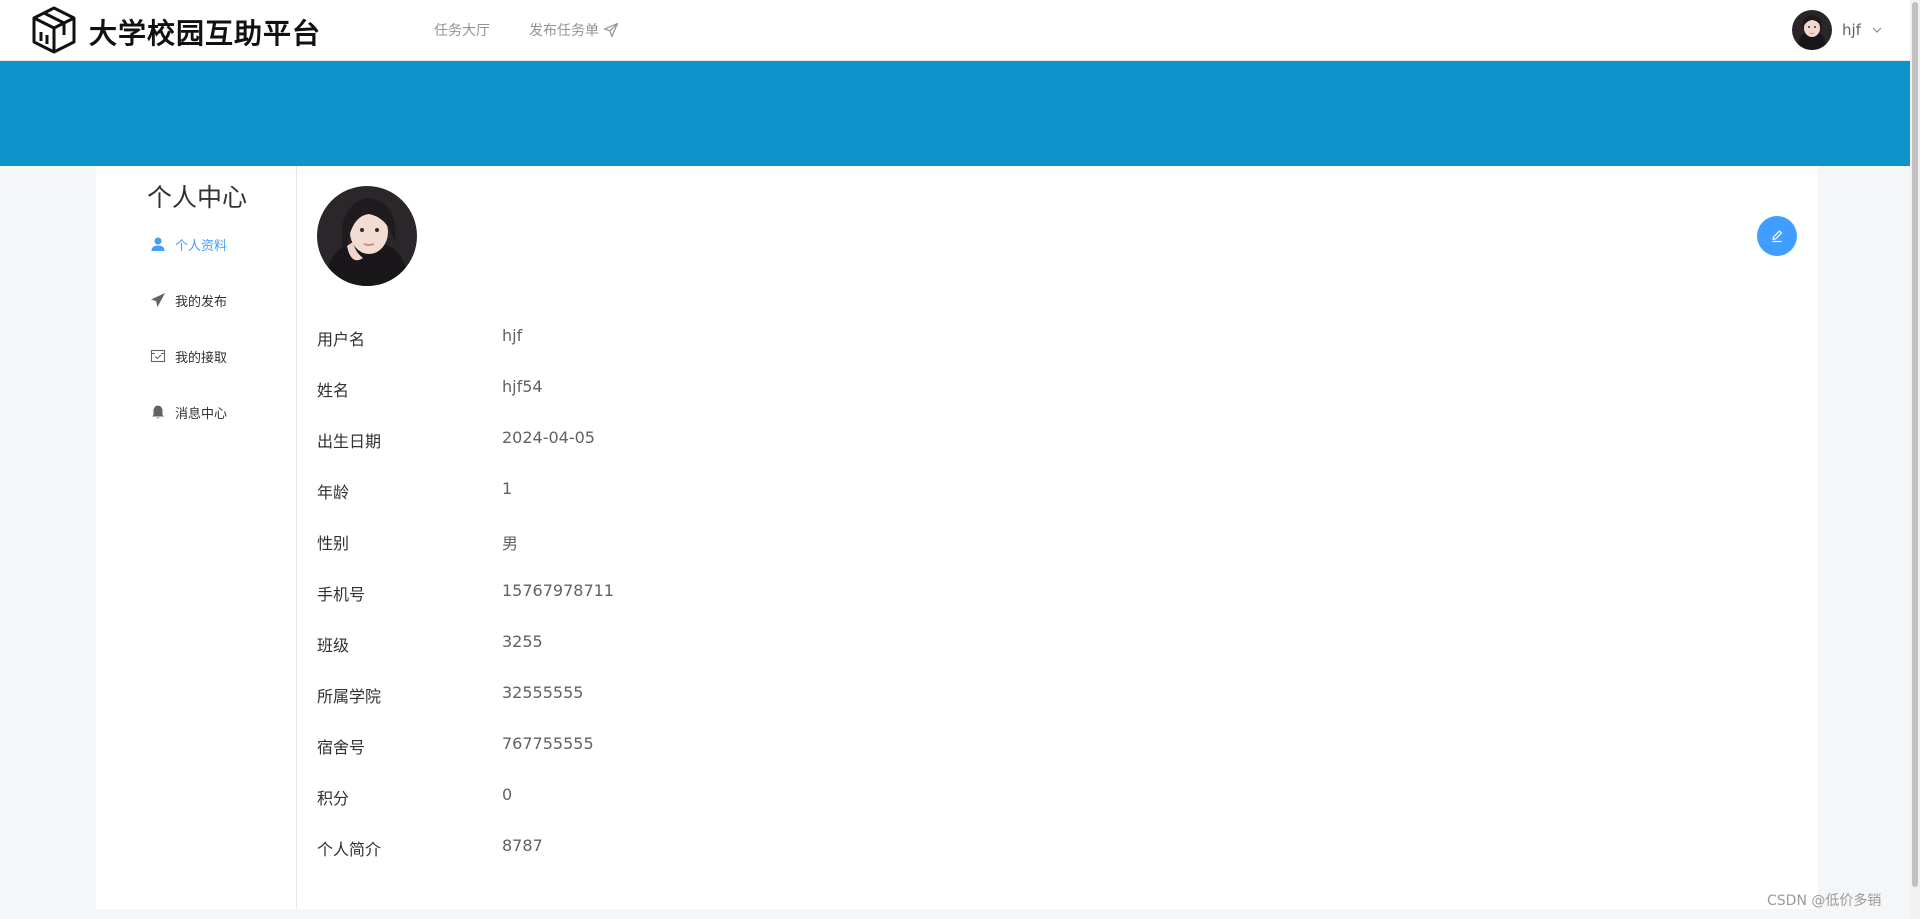 This screenshot has width=1920, height=919. What do you see at coordinates (201, 414) in the screenshot?
I see `sidebar-item-label: 消息中心` at bounding box center [201, 414].